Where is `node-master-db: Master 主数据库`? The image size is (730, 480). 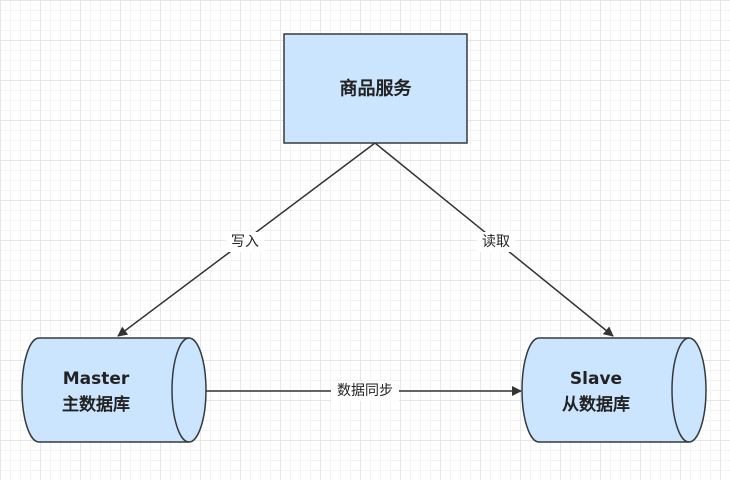 node-master-db: Master 主数据库 is located at coordinates (114, 390).